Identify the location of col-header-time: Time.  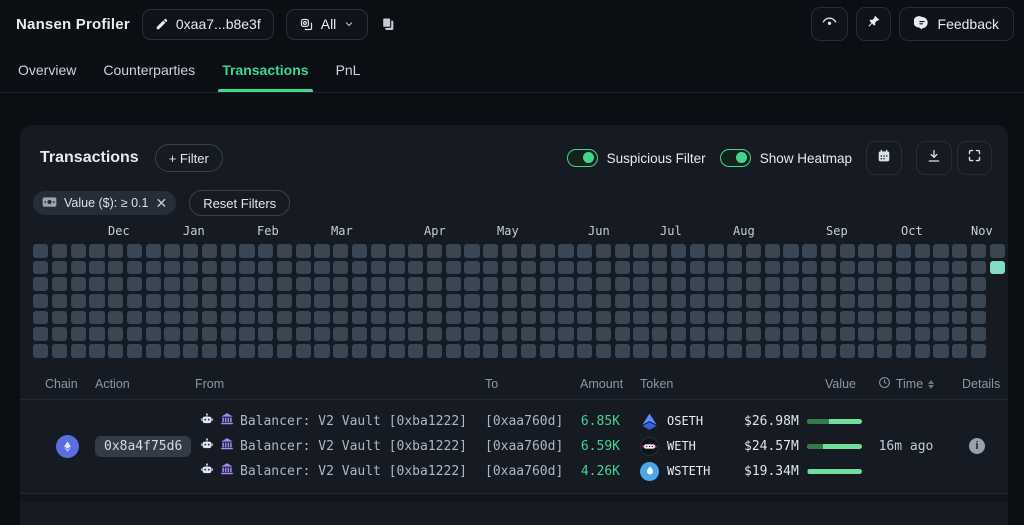
(906, 384).